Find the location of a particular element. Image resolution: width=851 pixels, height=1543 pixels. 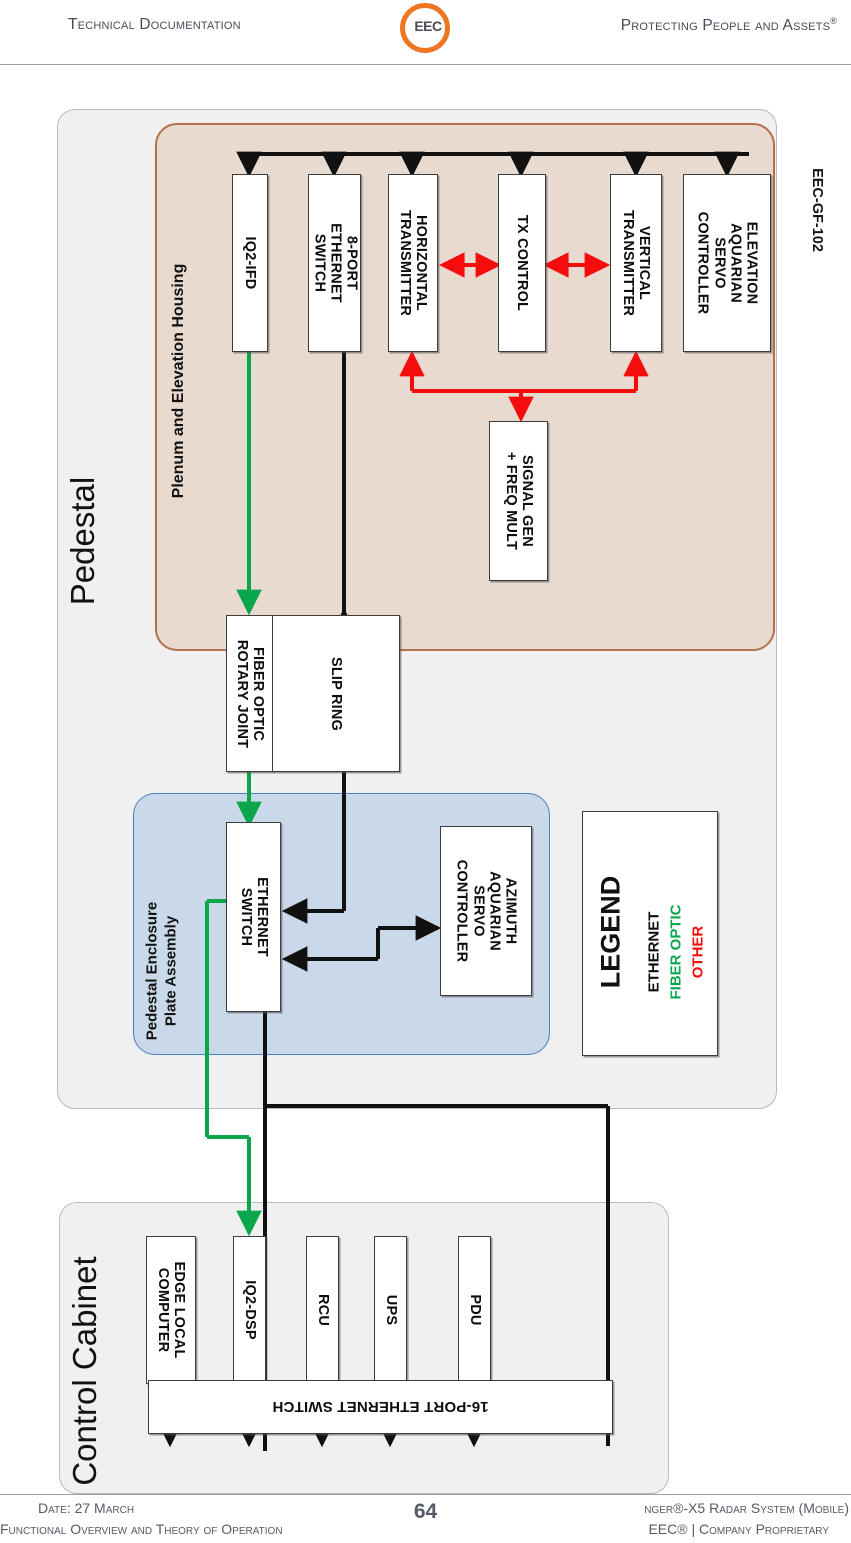

pedestal-title: Pedestal is located at coordinates (83, 541).